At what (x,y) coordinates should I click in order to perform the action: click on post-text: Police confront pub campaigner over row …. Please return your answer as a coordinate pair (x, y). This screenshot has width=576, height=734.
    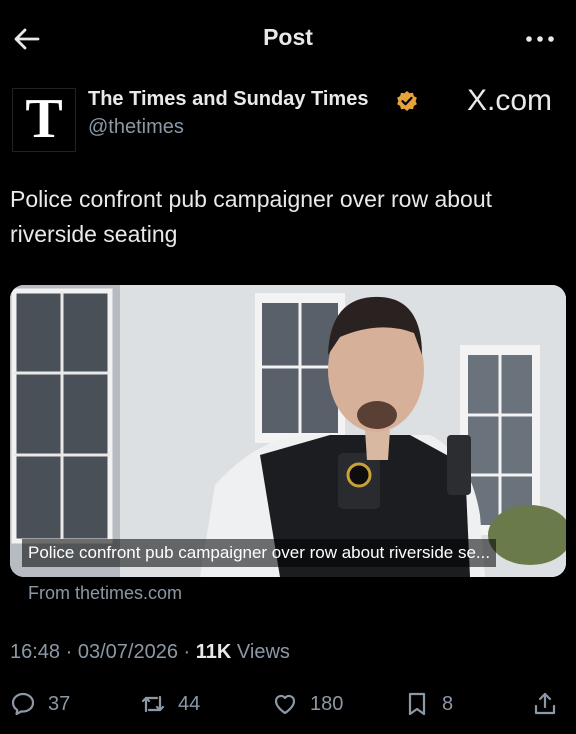
    Looking at the image, I should click on (251, 216).